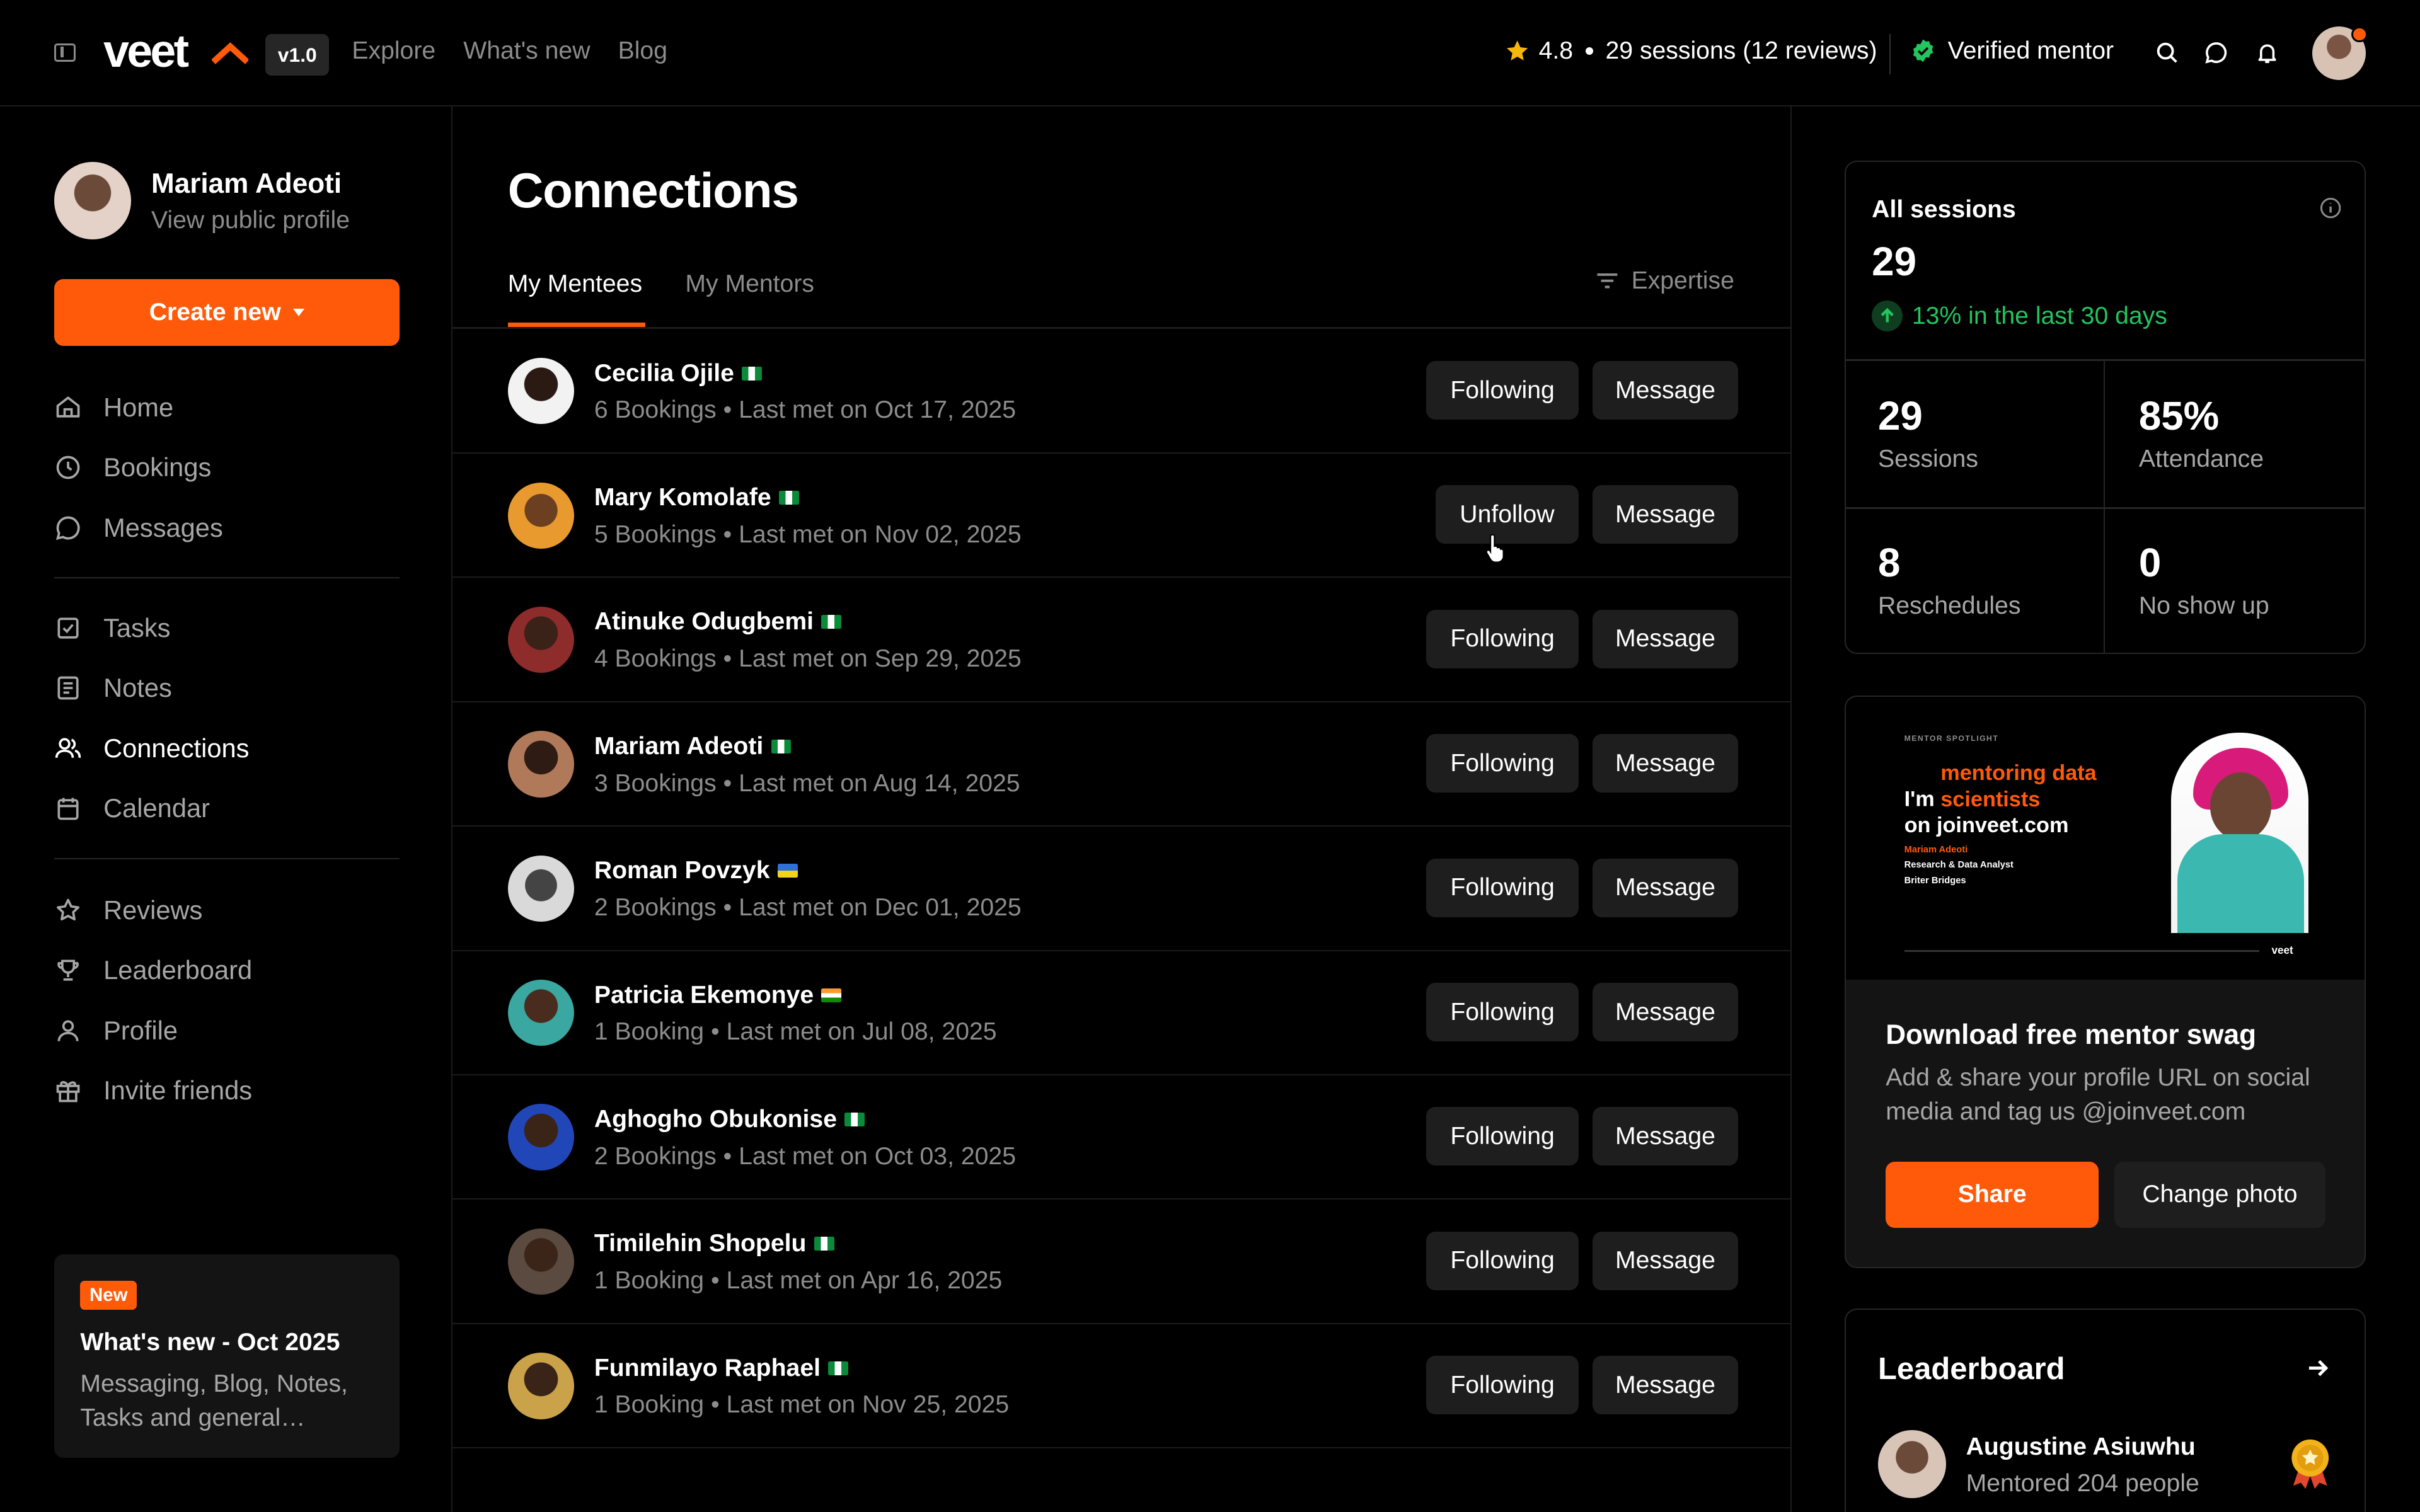 The width and height of the screenshot is (2420, 1512). What do you see at coordinates (799, 1281) in the screenshot?
I see `mentee-meta: 1 Booking • Last met on Apr 16, 2025` at bounding box center [799, 1281].